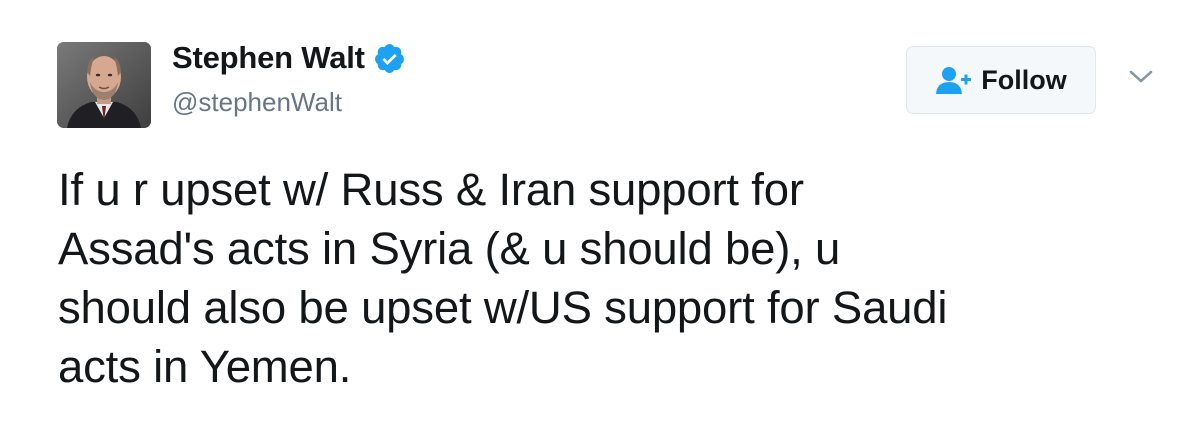  Describe the element at coordinates (1024, 79) in the screenshot. I see `follow-label: Follow` at that location.